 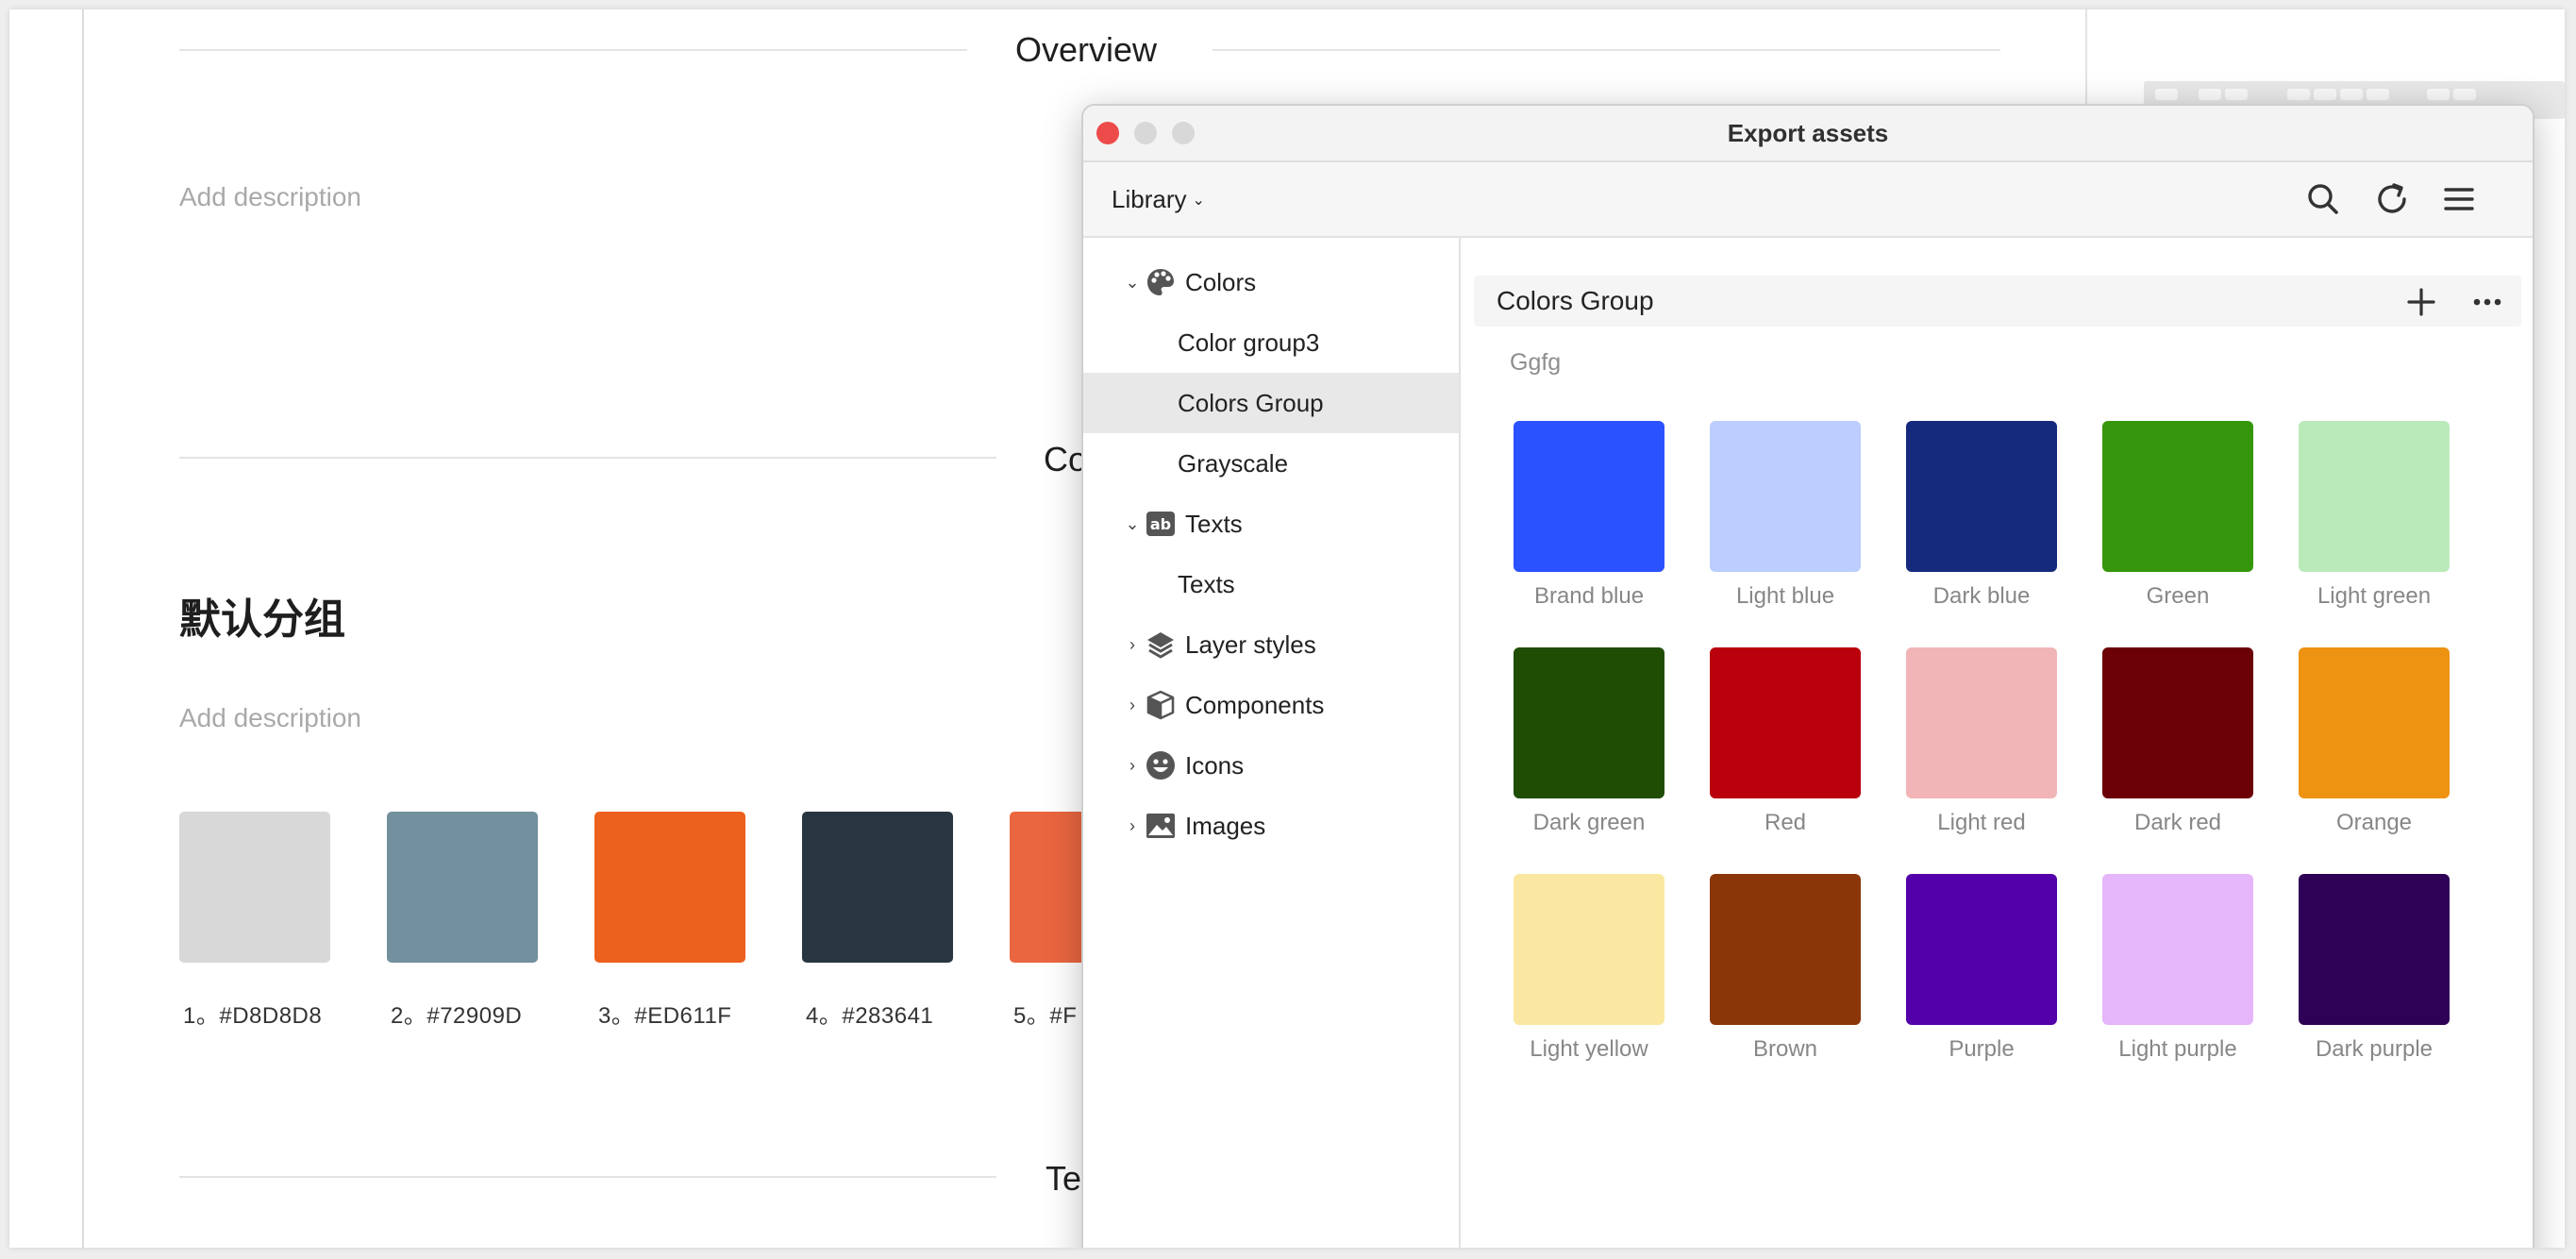 I want to click on overview-divider-right, so click(x=1606, y=50).